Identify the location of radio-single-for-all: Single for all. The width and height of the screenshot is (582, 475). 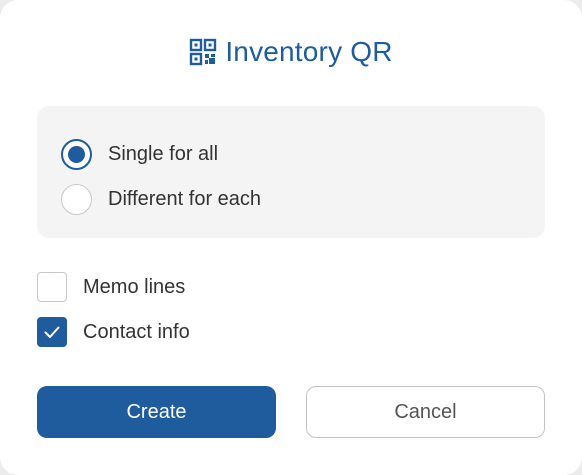
(139, 154).